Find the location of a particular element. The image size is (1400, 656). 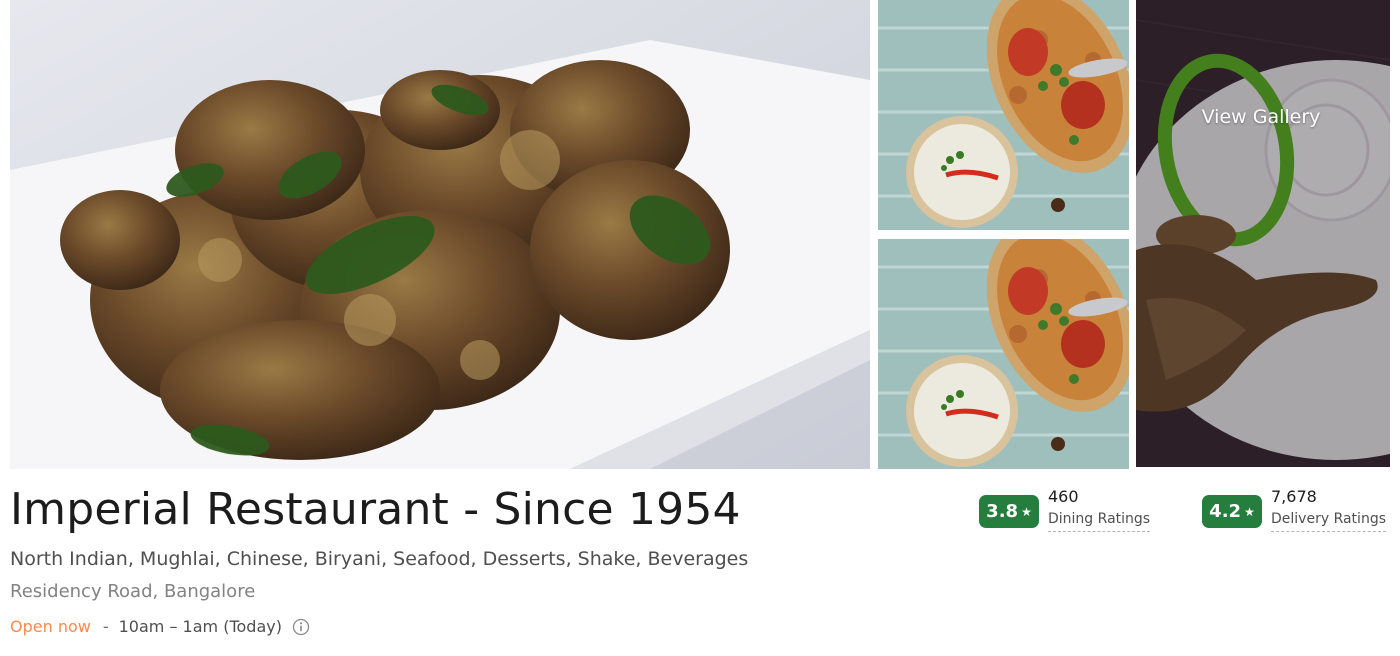

delivery-rating-info: 7,678 Delivery Ratings is located at coordinates (1328, 509).